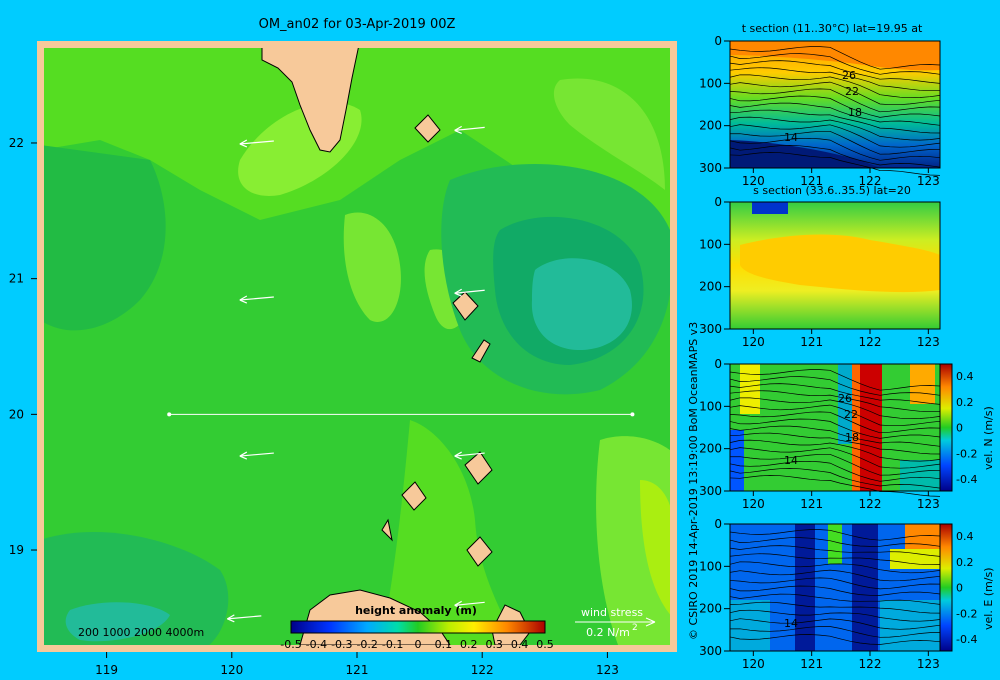 Image resolution: width=1000 pixels, height=680 pixels. Describe the element at coordinates (357, 670) in the screenshot. I see `map-x-tick-label: 121` at that location.